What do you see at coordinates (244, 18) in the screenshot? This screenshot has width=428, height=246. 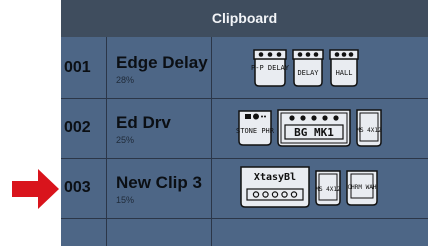 I see `clipboard-header: Clipboard` at bounding box center [244, 18].